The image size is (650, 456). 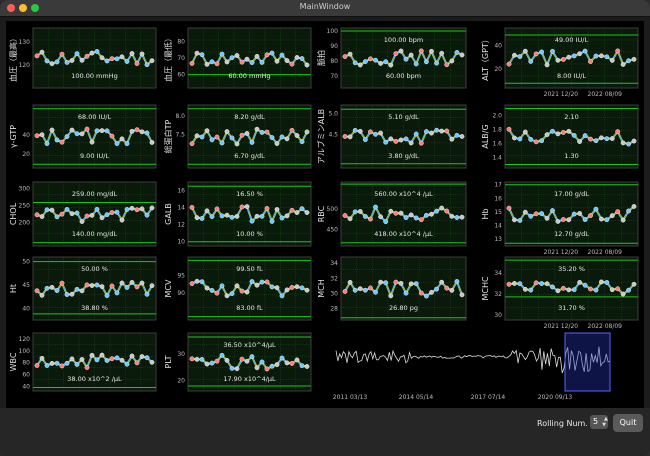 I want to click on lower-limit-label: 26.80 pg, so click(x=403, y=308).